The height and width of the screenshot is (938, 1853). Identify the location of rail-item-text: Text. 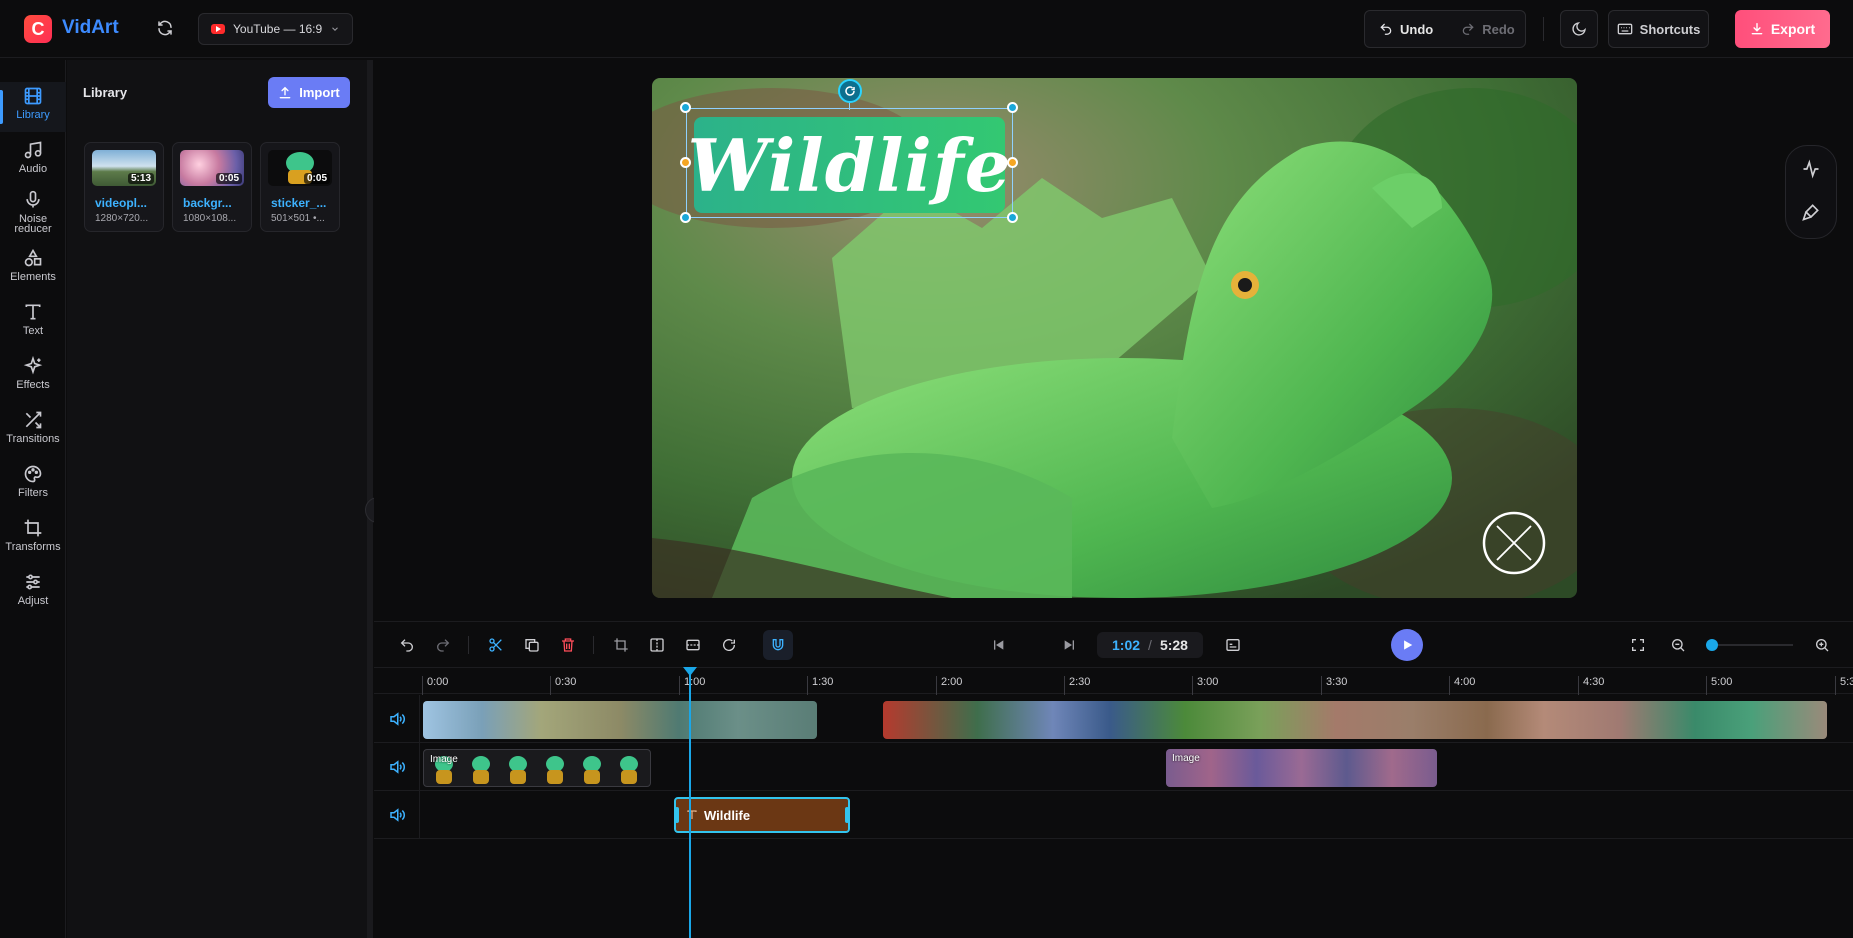
(33, 323).